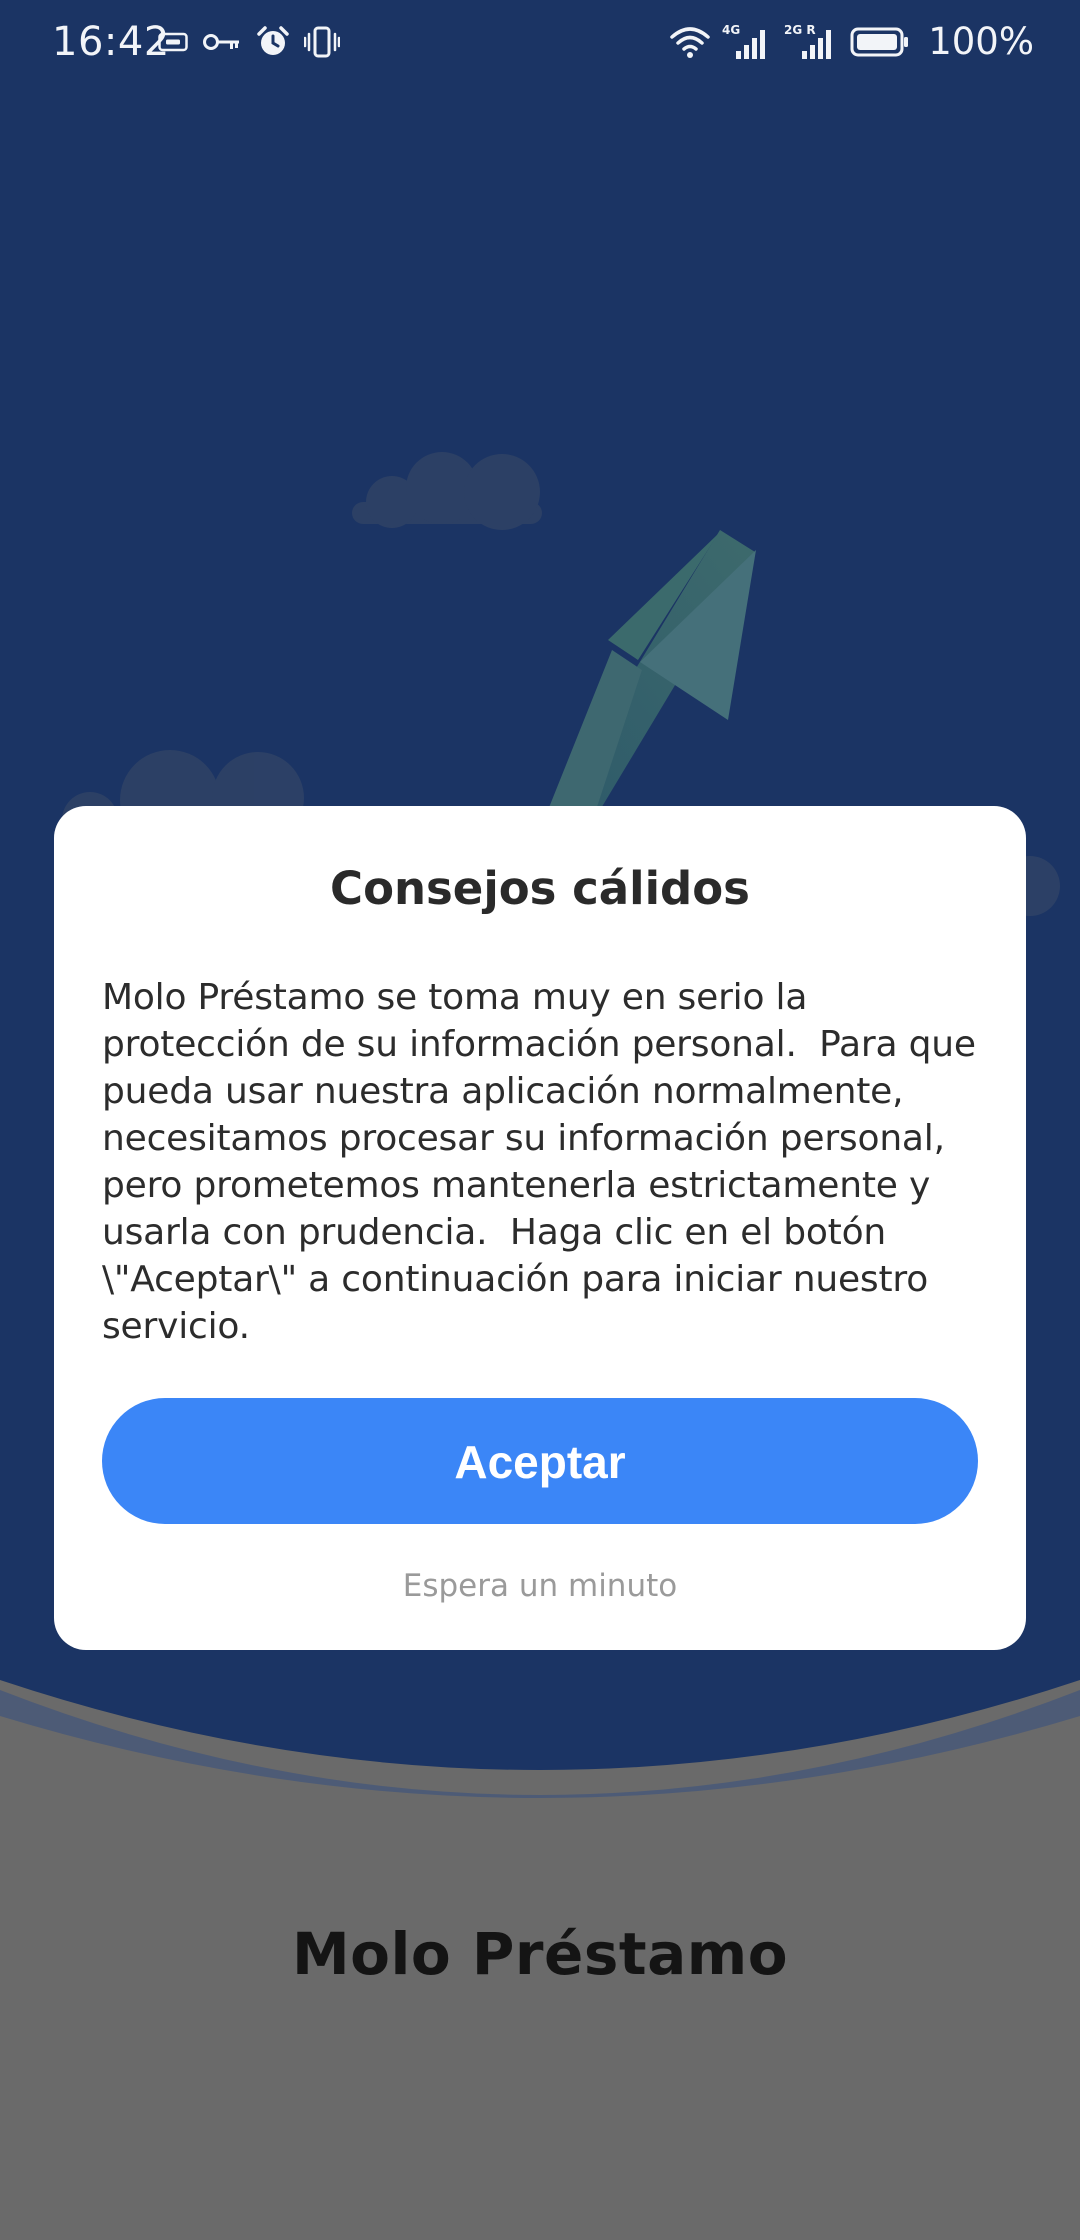  What do you see at coordinates (173, 42) in the screenshot?
I see `screen-record-icon` at bounding box center [173, 42].